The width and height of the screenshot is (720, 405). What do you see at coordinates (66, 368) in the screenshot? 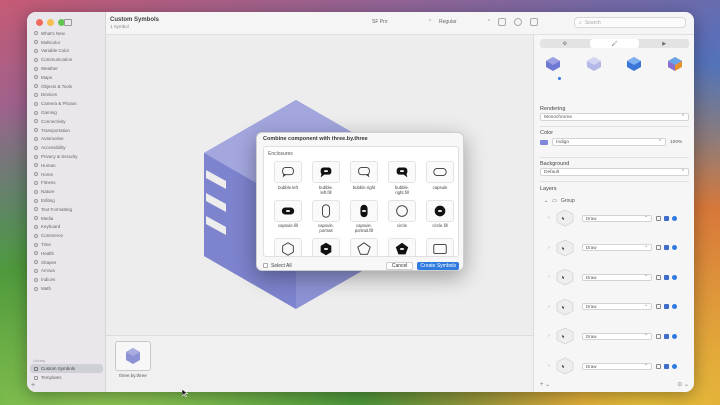
I see `sidebar-item-custom-symbols: Custom Symbols` at bounding box center [66, 368].